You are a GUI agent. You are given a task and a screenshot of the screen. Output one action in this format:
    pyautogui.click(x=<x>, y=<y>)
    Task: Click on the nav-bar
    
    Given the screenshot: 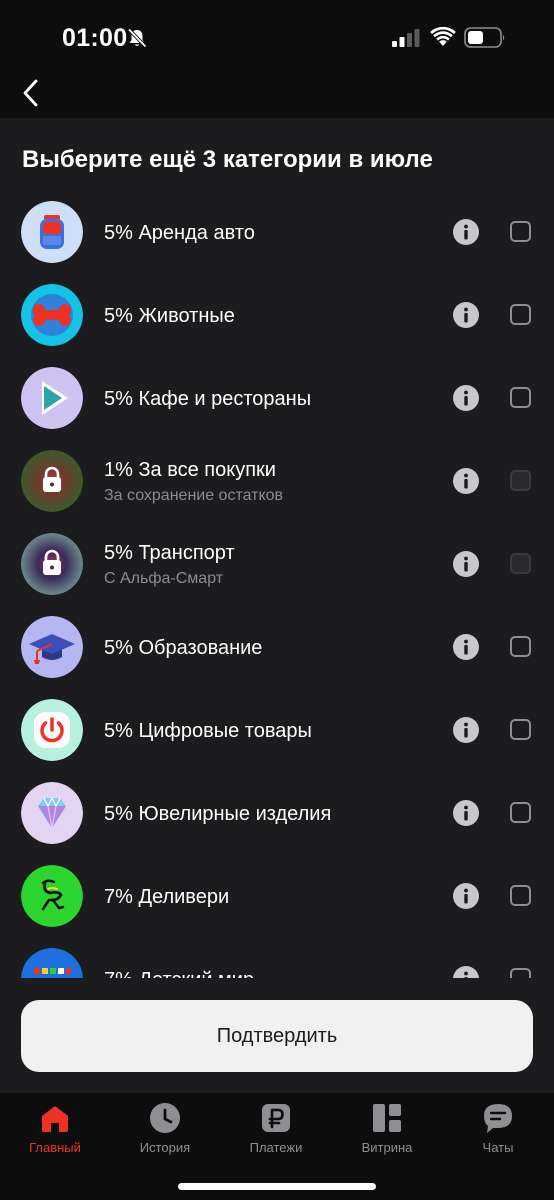 What is the action you would take?
    pyautogui.click(x=277, y=94)
    